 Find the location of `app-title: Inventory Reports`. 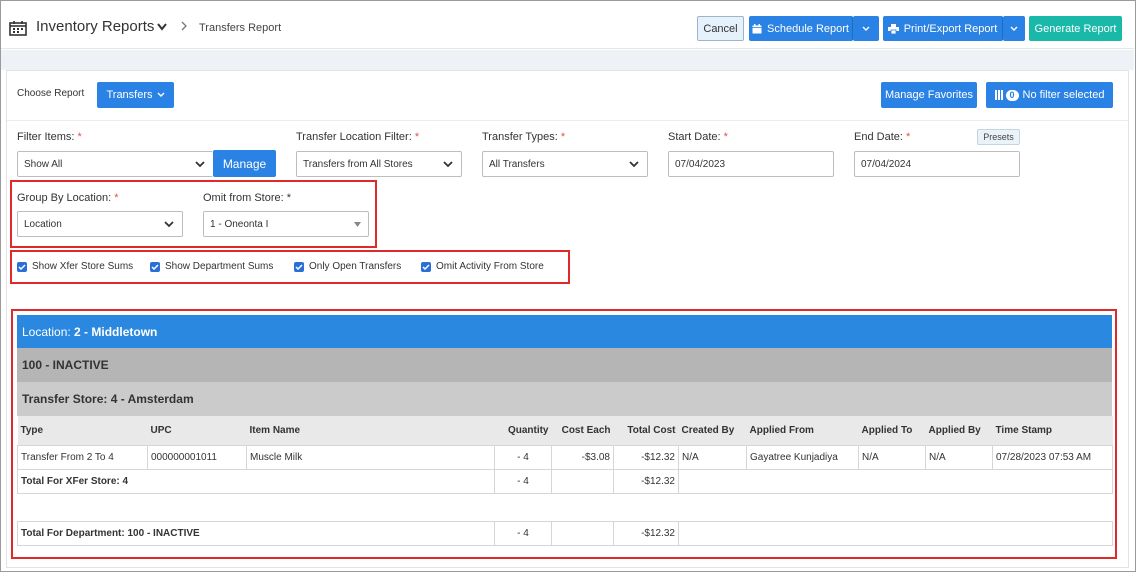

app-title: Inventory Reports is located at coordinates (95, 26).